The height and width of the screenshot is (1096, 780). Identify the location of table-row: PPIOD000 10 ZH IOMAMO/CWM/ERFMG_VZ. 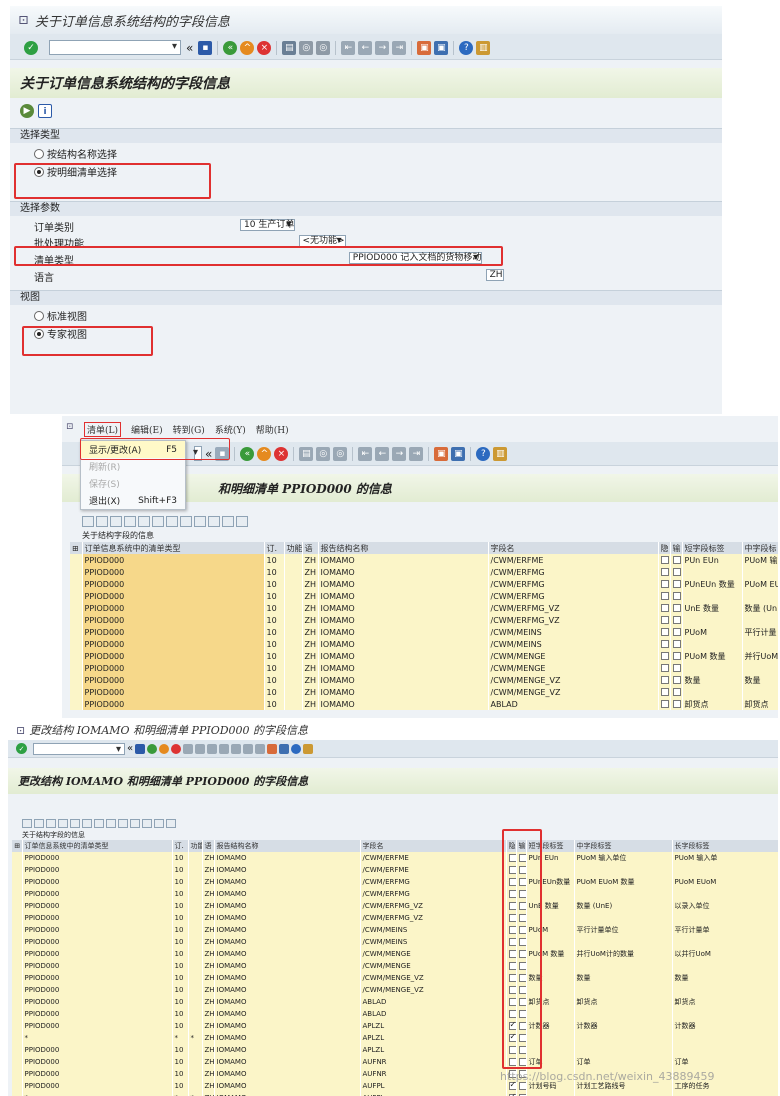
(395, 918).